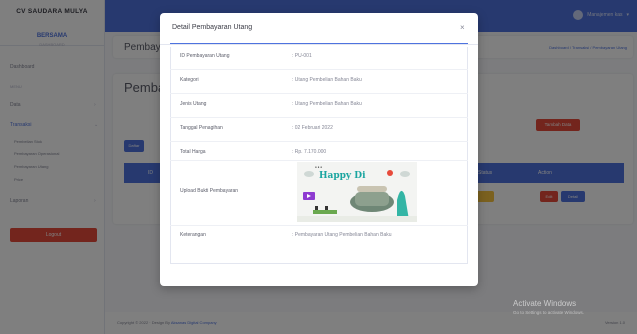  I want to click on label-id: ID Pembayaran Utang, so click(205, 56).